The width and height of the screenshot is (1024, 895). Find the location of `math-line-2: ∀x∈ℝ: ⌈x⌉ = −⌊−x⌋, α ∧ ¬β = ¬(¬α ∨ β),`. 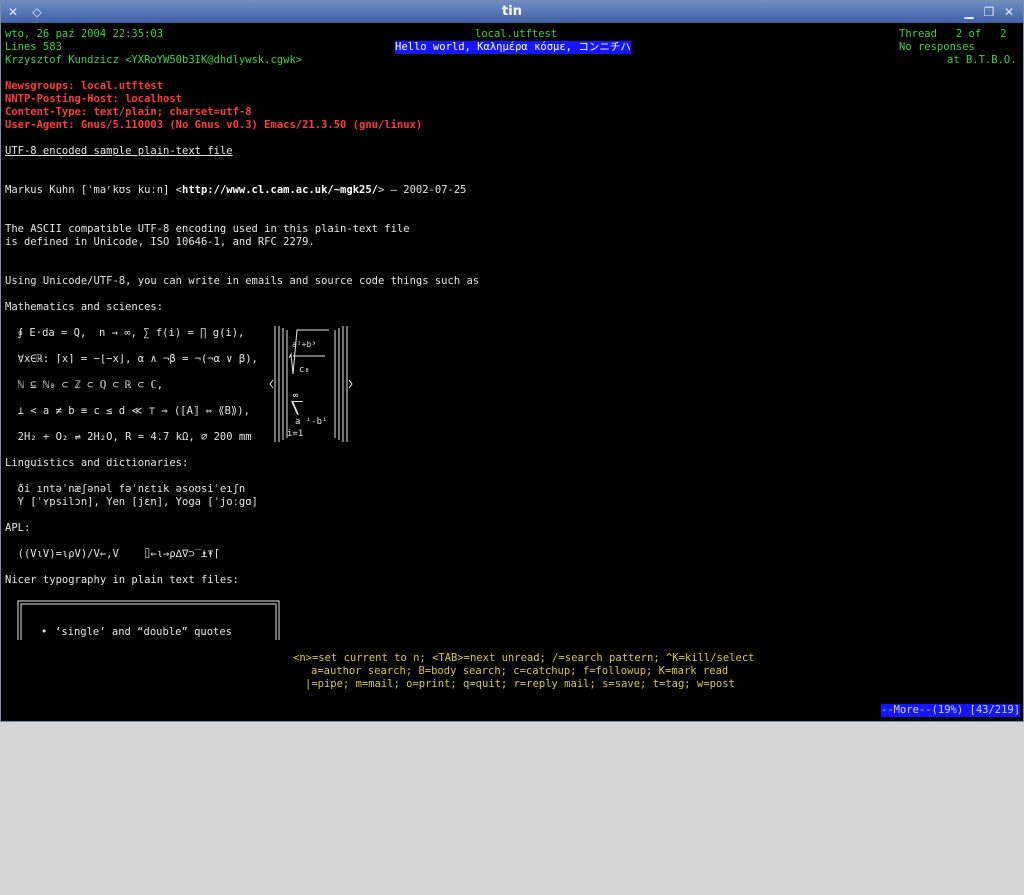

math-line-2: ∀x∈ℝ: ⌈x⌉ = −⌊−x⌋, α ∧ ¬β = ¬(¬α ∨ β), is located at coordinates (131, 359).